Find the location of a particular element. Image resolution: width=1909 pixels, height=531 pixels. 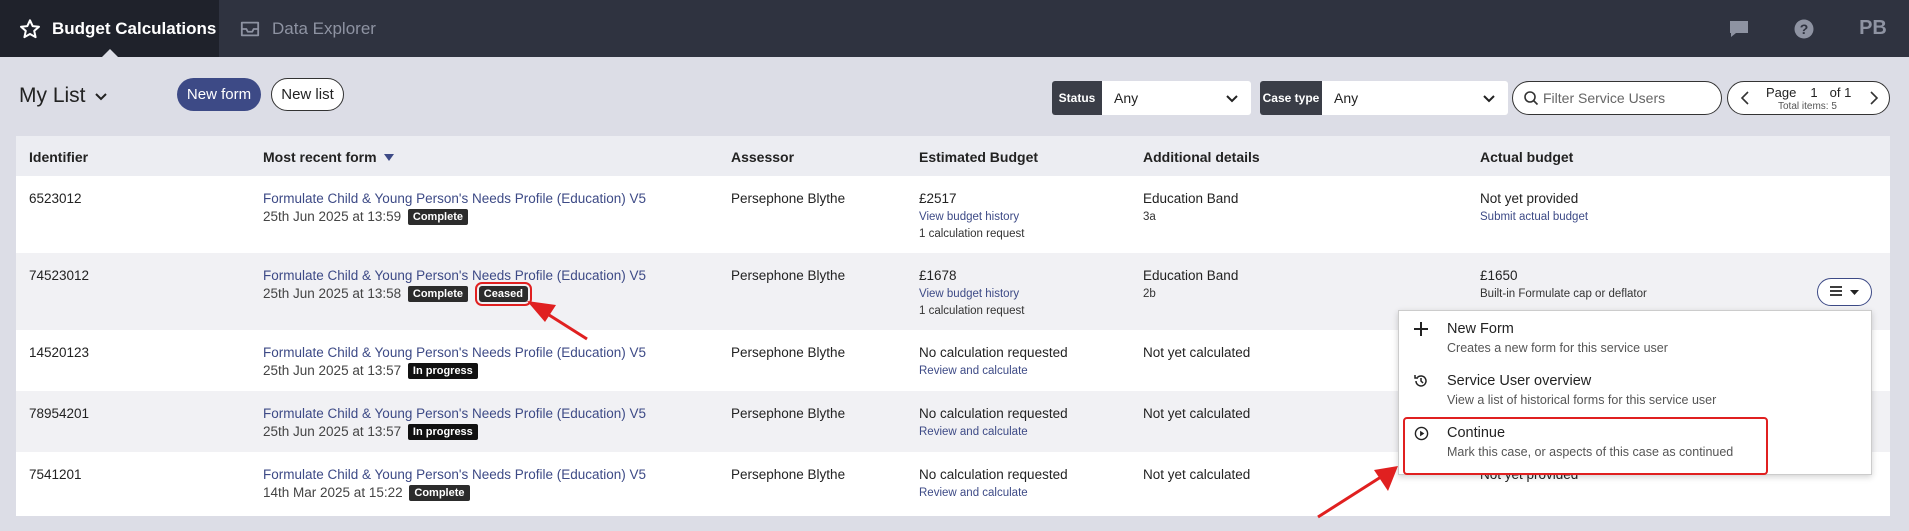

star-icon is located at coordinates (30, 29).